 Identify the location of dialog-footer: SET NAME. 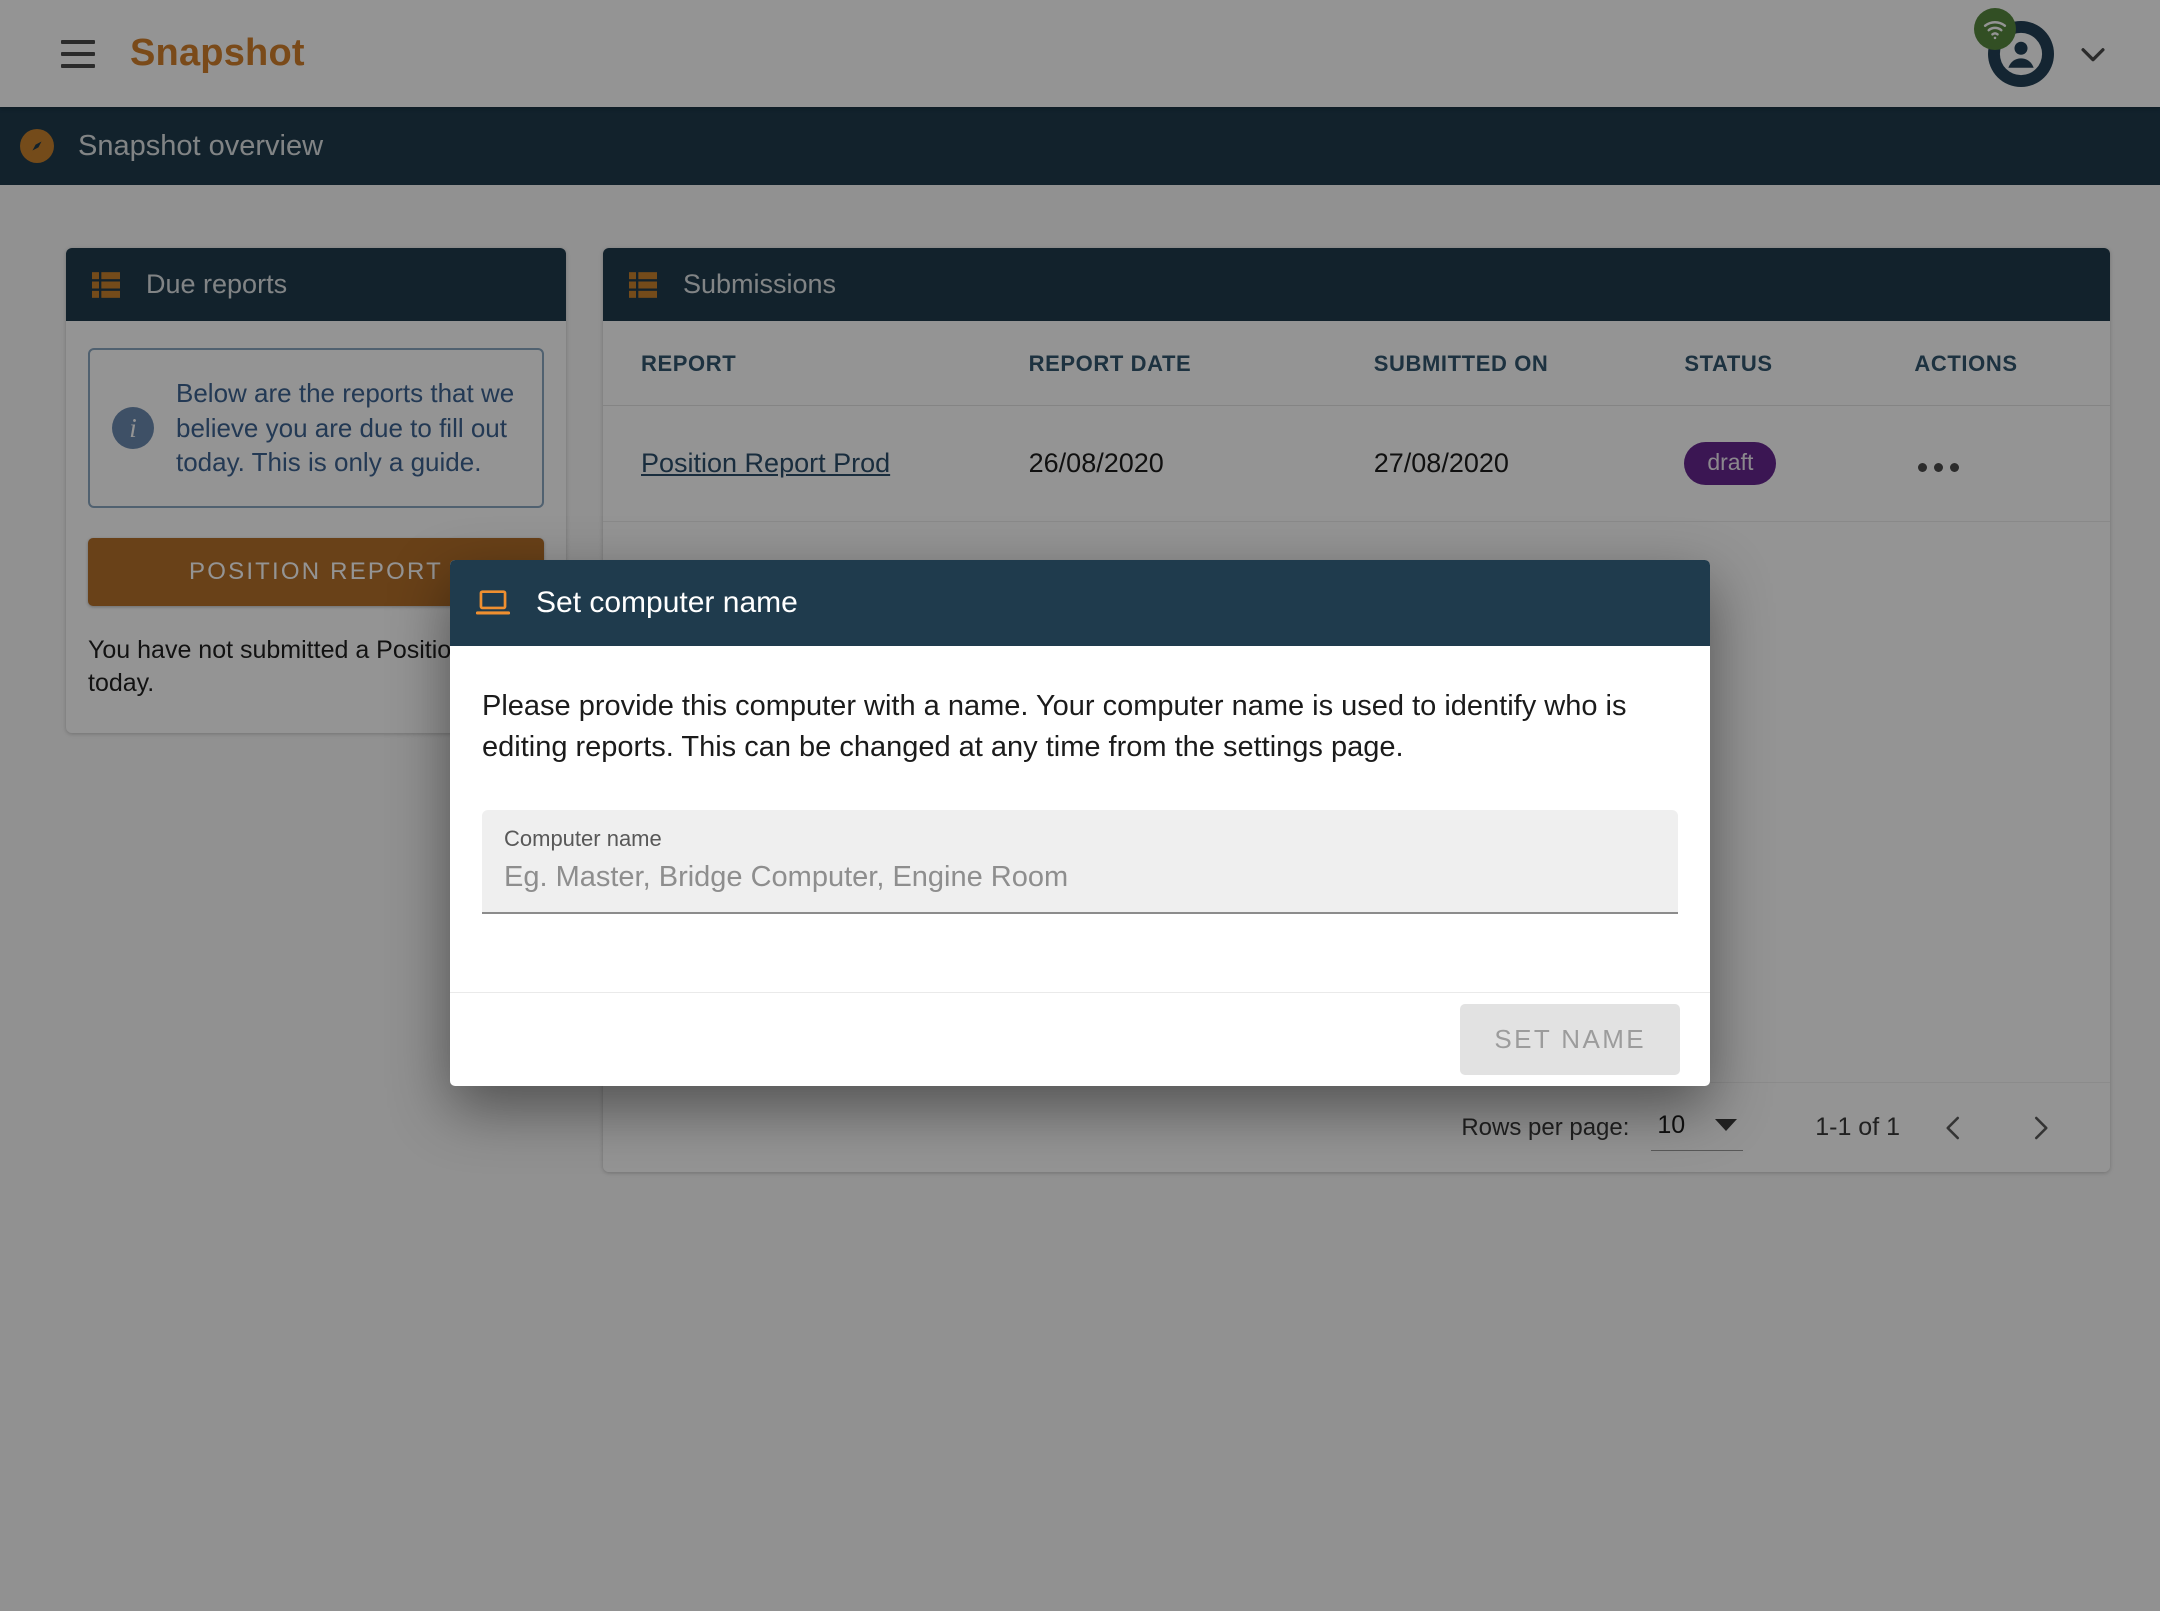
(1080, 1039).